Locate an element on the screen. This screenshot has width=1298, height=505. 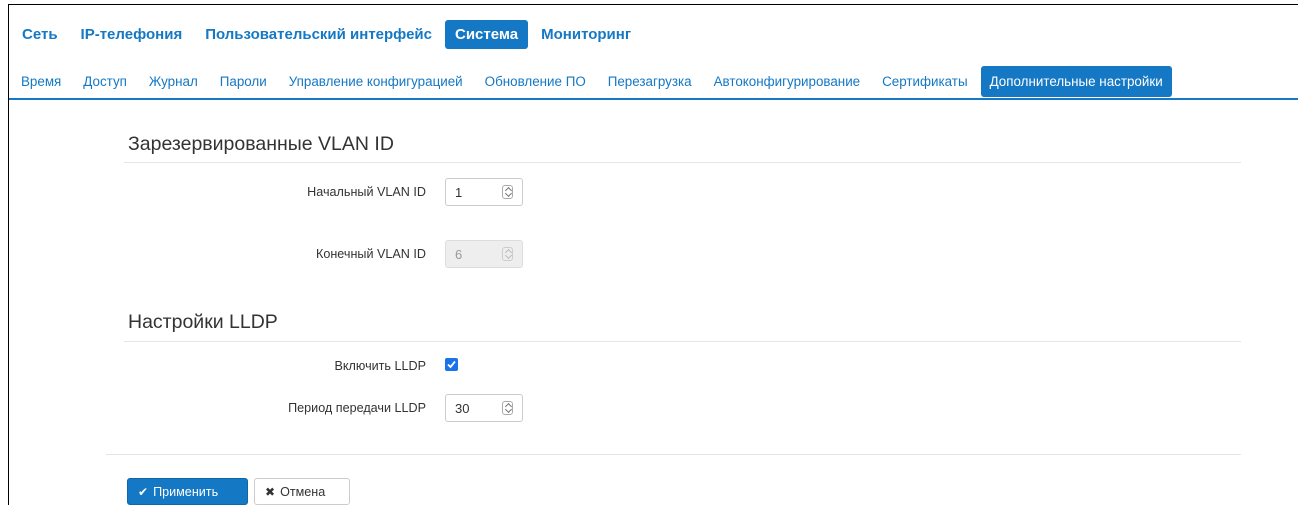
sub-nav-reboot: Перезагрузка is located at coordinates (650, 81).